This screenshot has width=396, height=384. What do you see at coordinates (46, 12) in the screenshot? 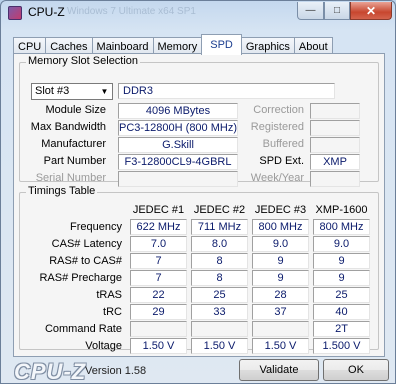
I see `window-title: CPU-Z` at bounding box center [46, 12].